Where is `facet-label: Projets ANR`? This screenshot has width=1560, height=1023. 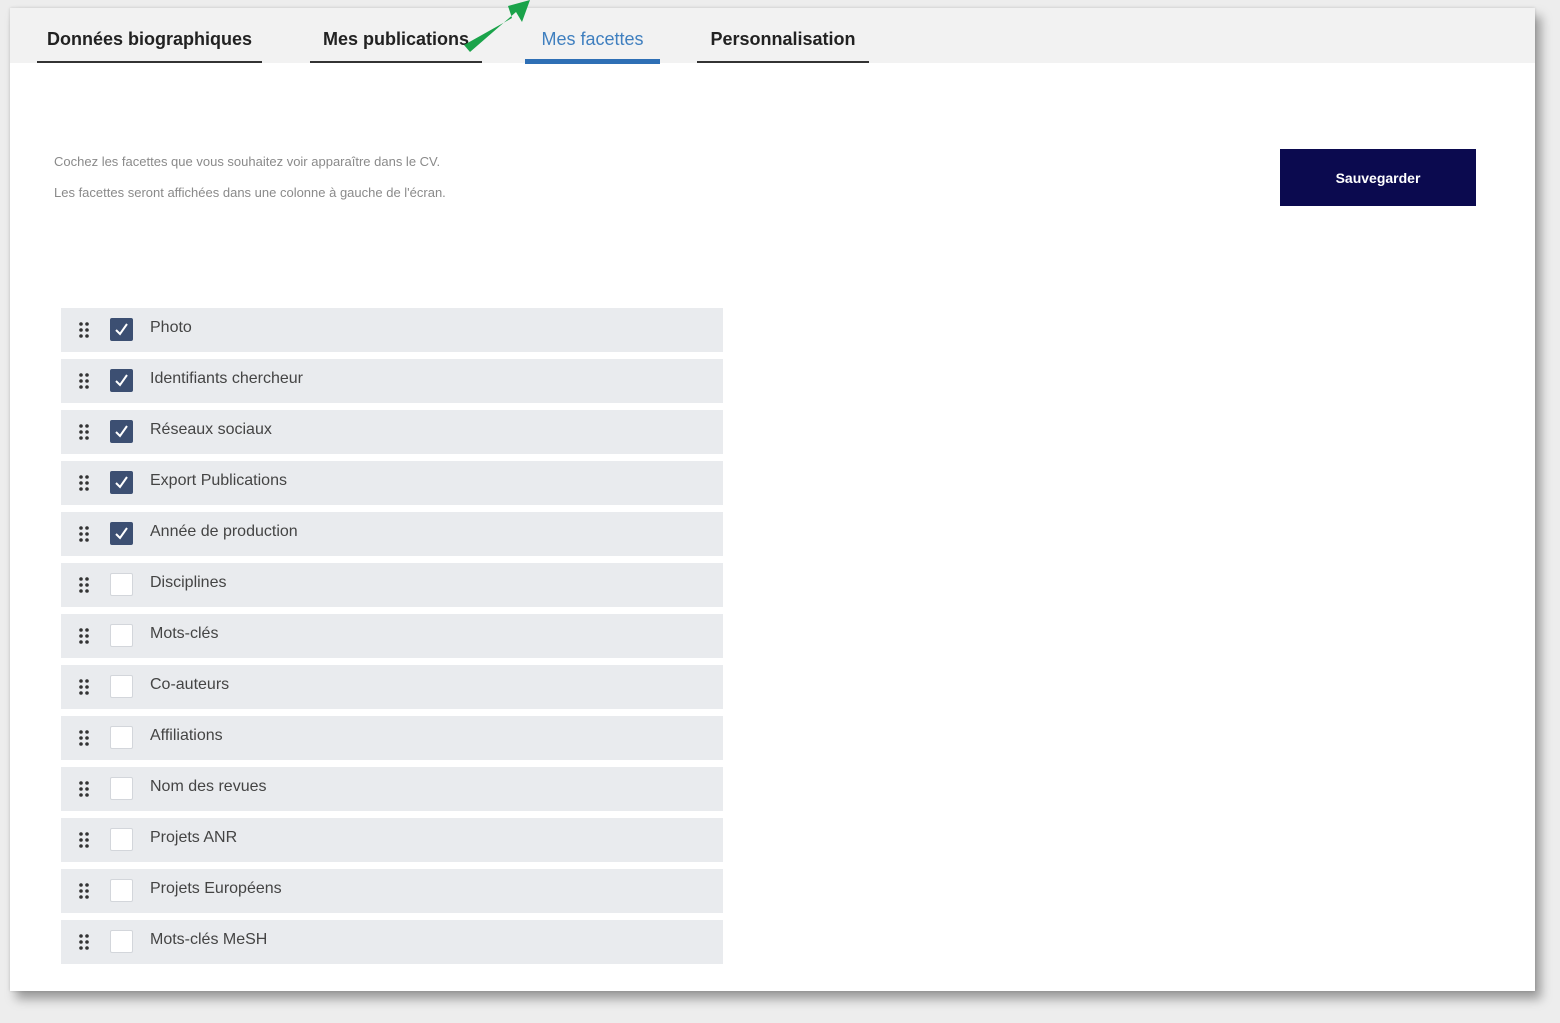
facet-label: Projets ANR is located at coordinates (194, 837).